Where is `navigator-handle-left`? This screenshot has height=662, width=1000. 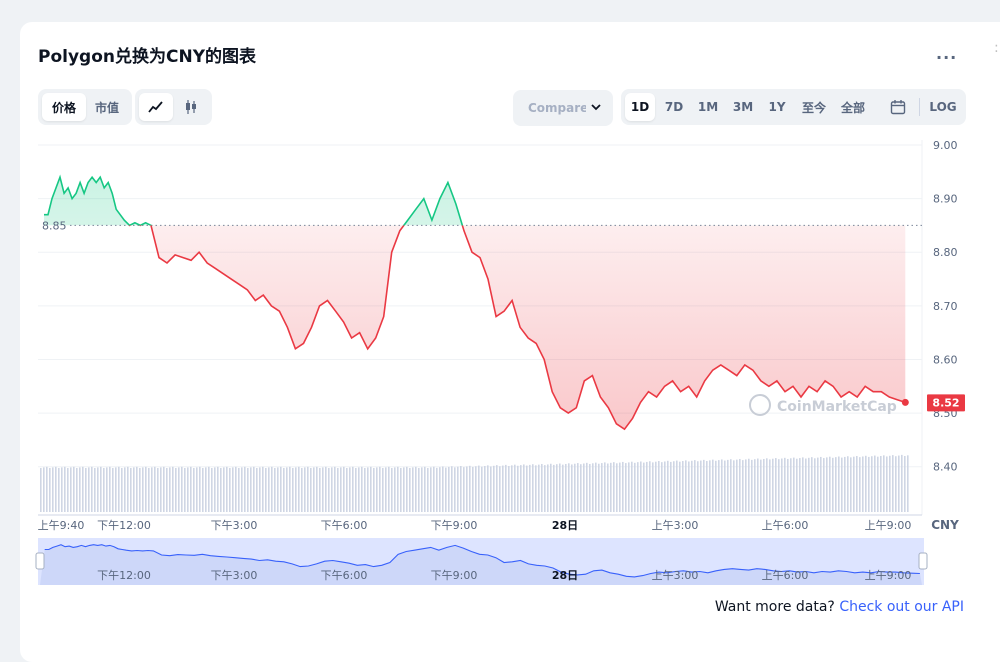
navigator-handle-left is located at coordinates (40, 561).